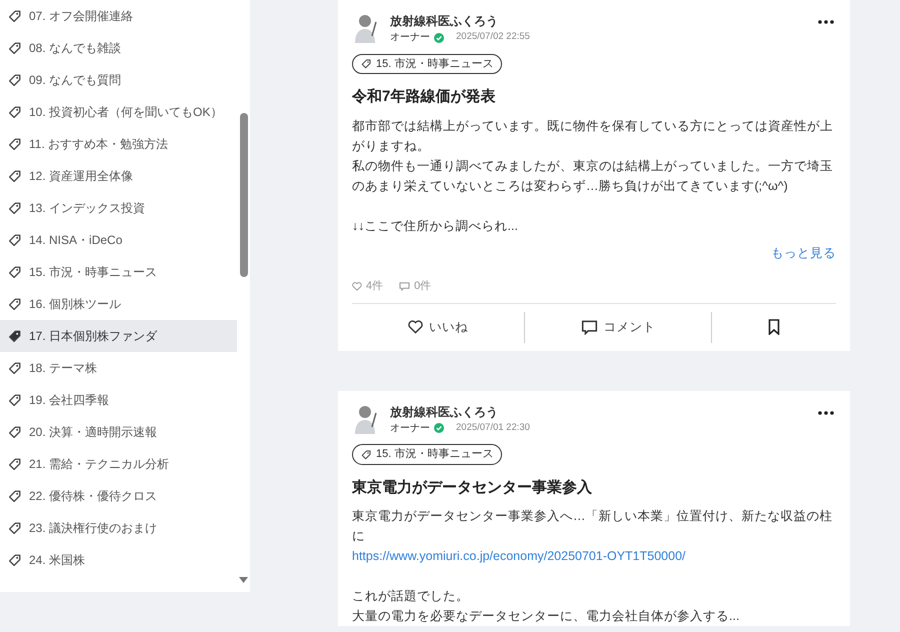 This screenshot has width=900, height=632. I want to click on post-time: 2025/07/02 22:55, so click(493, 37).